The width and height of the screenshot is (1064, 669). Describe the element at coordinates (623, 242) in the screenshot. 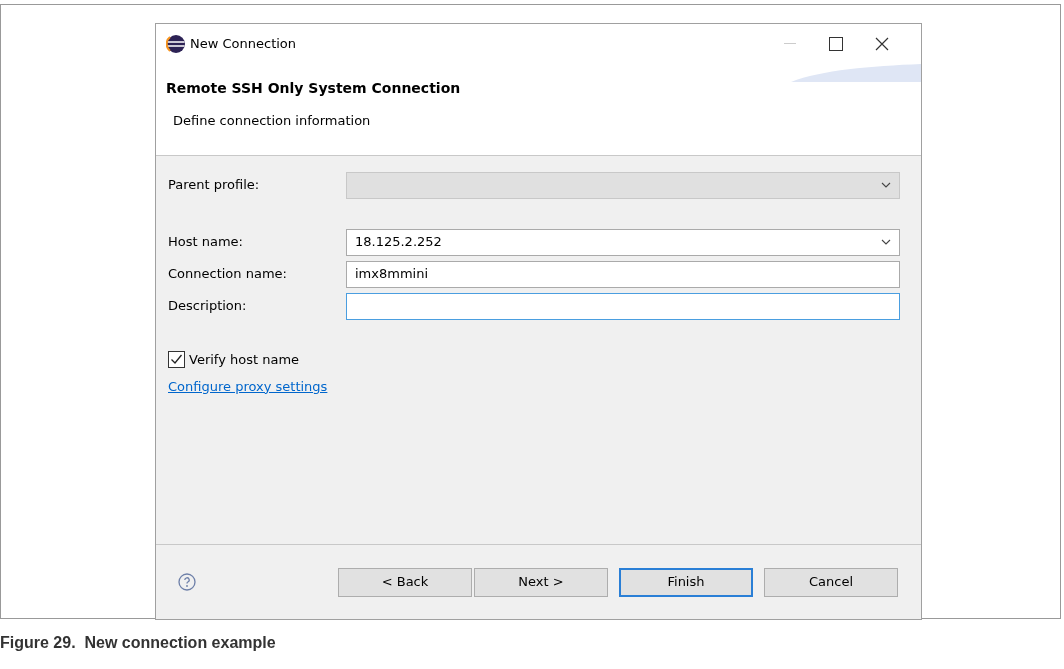

I see `combo-box: 18.125.2.252` at that location.